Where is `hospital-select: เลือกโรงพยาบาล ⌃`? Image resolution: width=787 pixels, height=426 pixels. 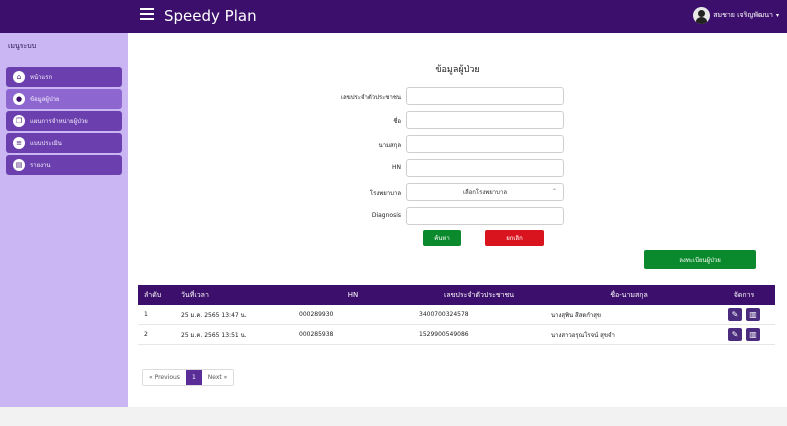 hospital-select: เลือกโรงพยาบาล ⌃ is located at coordinates (485, 192).